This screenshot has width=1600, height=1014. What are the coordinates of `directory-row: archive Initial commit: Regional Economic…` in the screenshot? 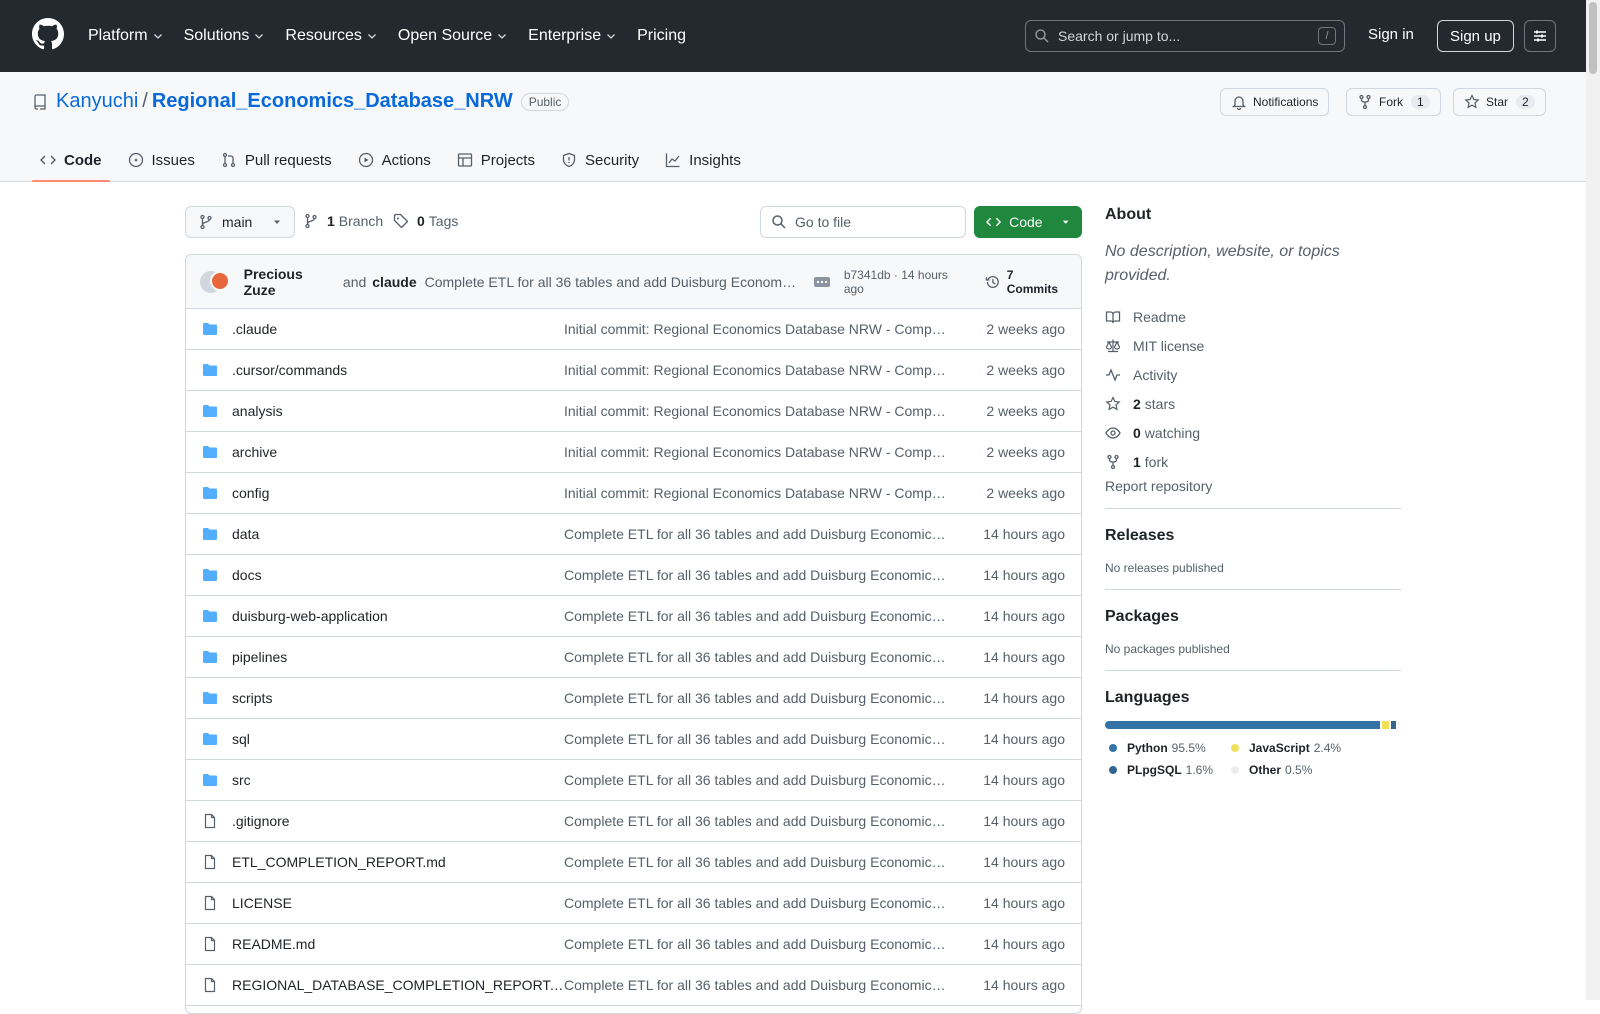 It's located at (633, 452).